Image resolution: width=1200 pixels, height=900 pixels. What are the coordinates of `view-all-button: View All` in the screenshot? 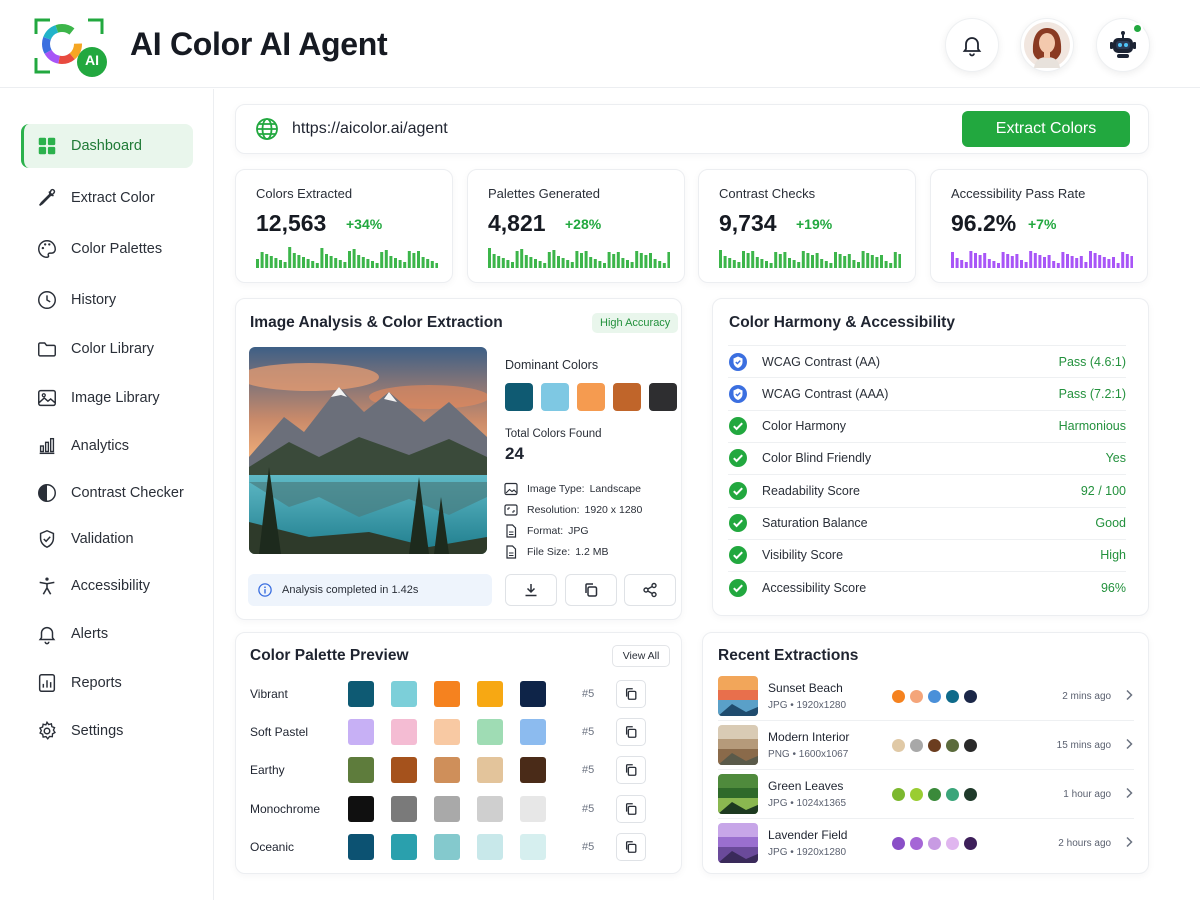 It's located at (641, 656).